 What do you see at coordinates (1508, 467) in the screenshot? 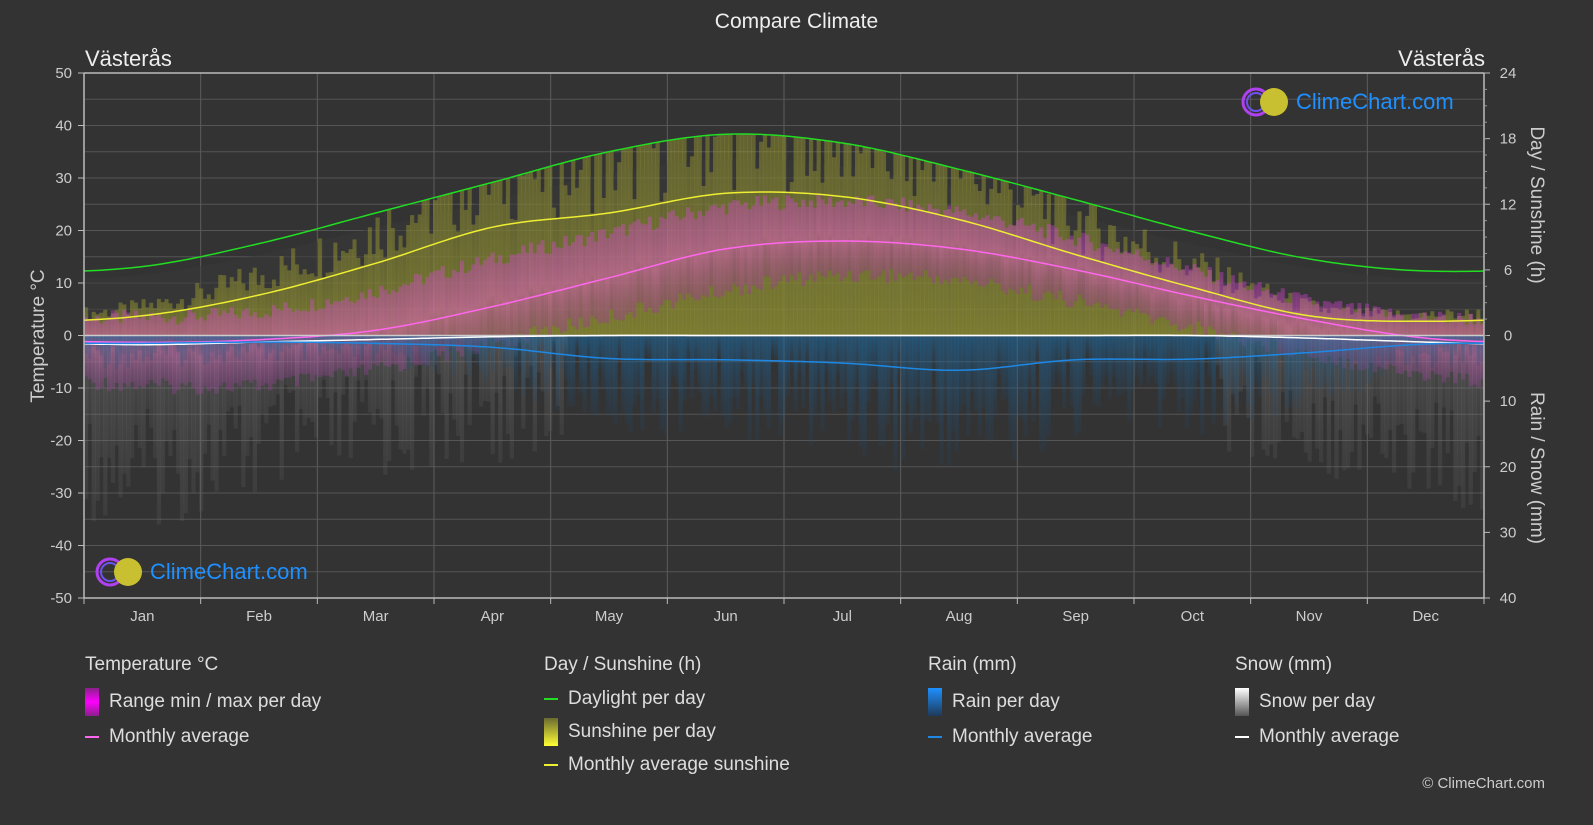
I see `right-tick-label-mm: 20` at bounding box center [1508, 467].